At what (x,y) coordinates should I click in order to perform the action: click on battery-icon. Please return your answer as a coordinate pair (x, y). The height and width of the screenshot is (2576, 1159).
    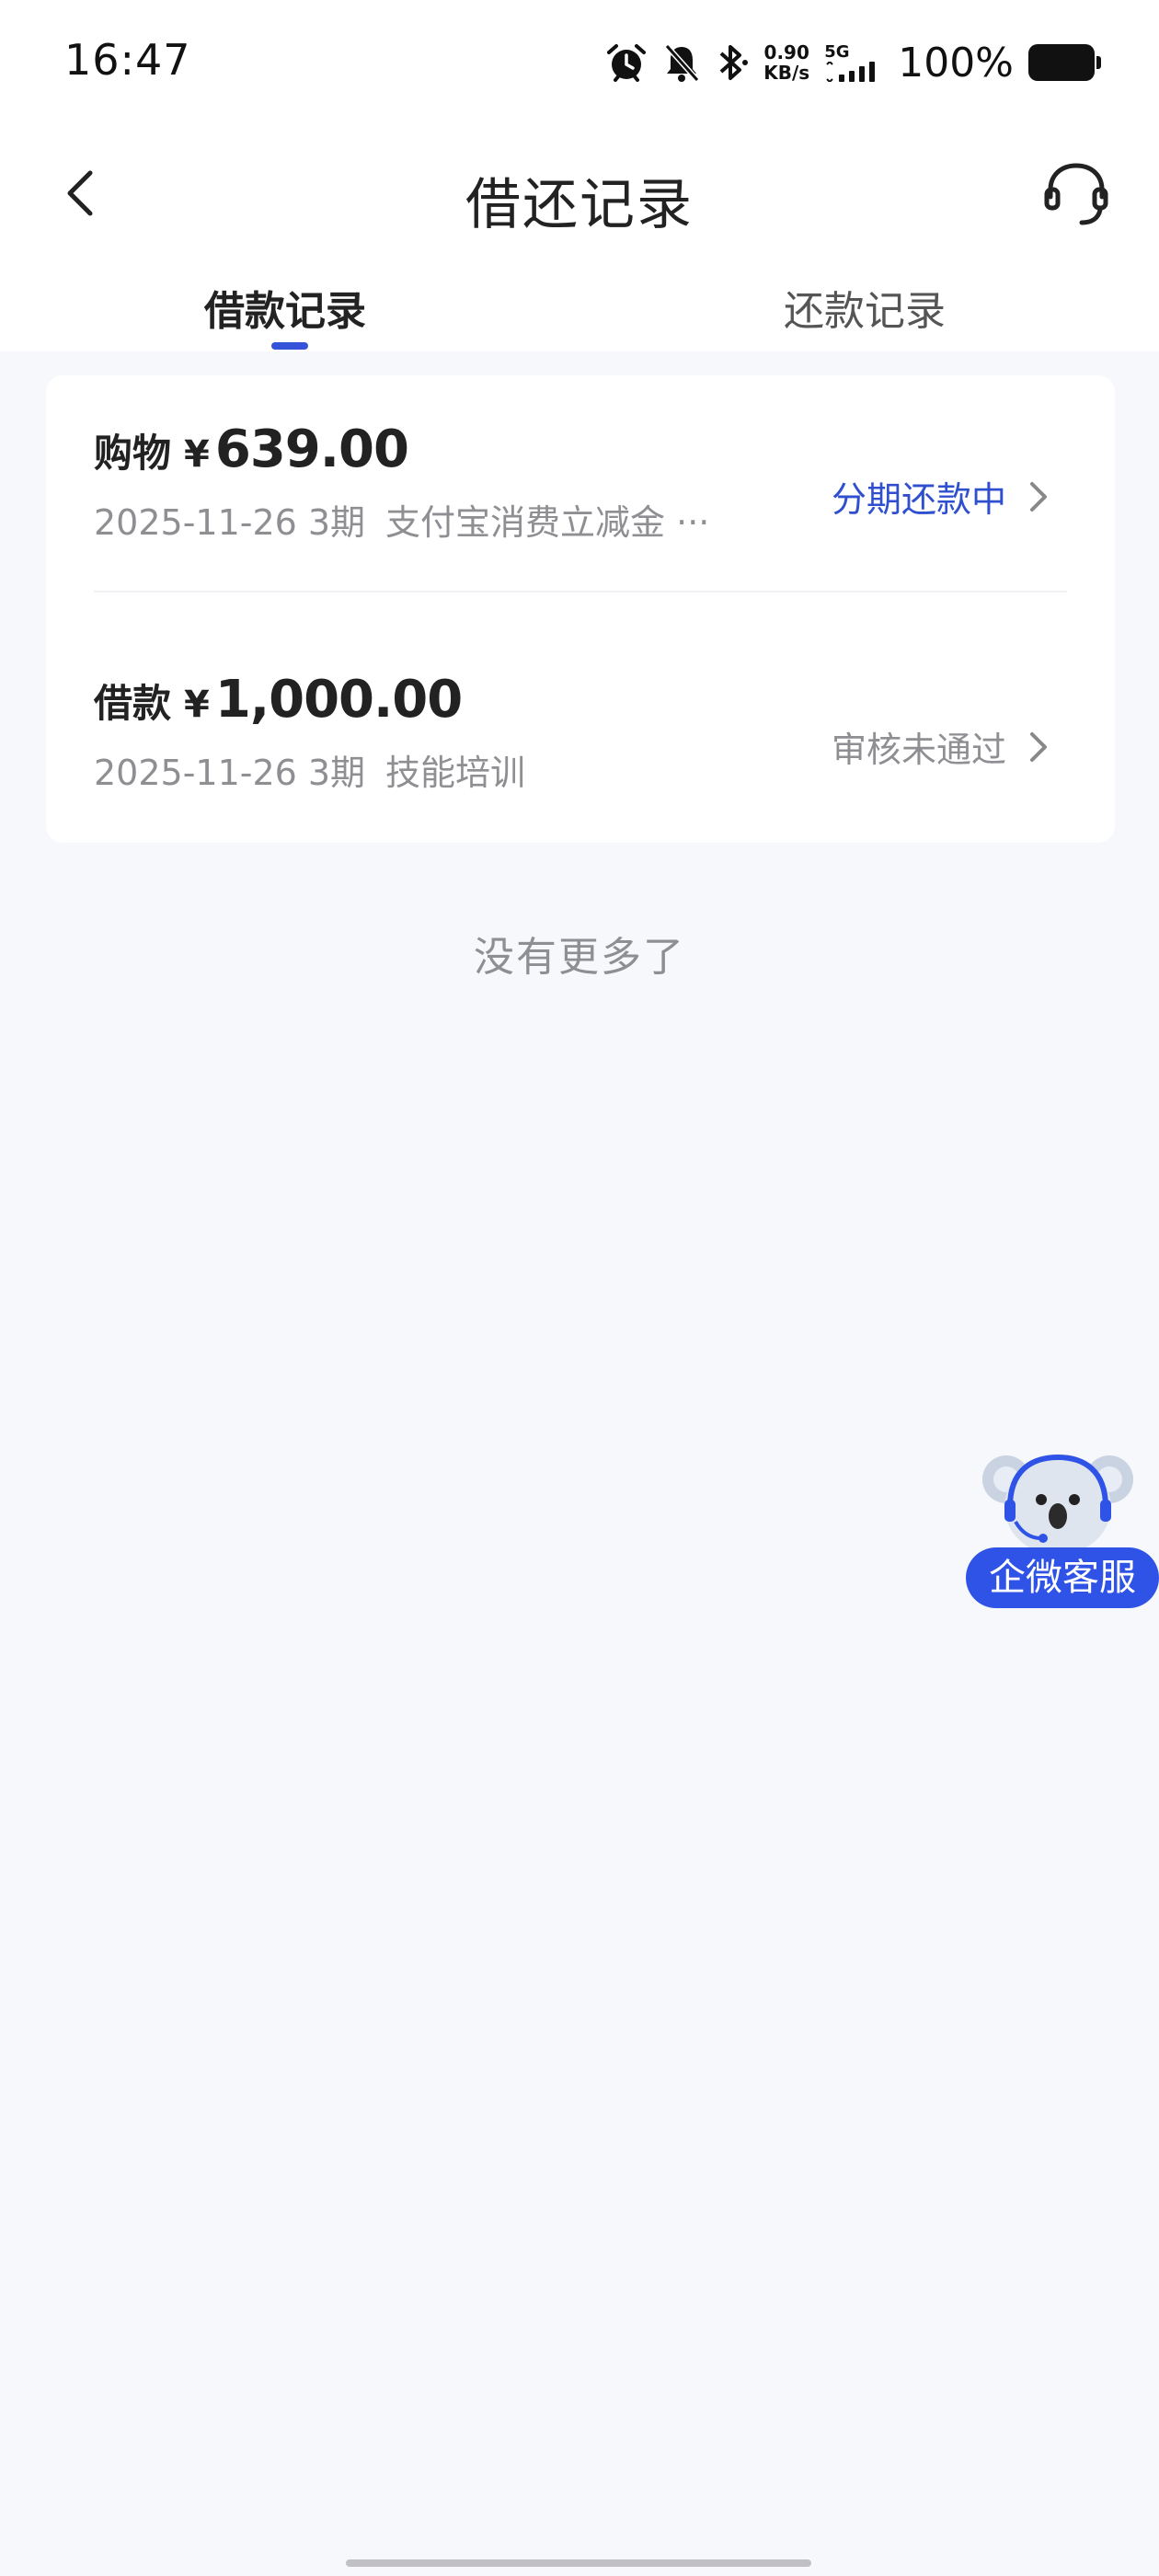
    Looking at the image, I should click on (1064, 62).